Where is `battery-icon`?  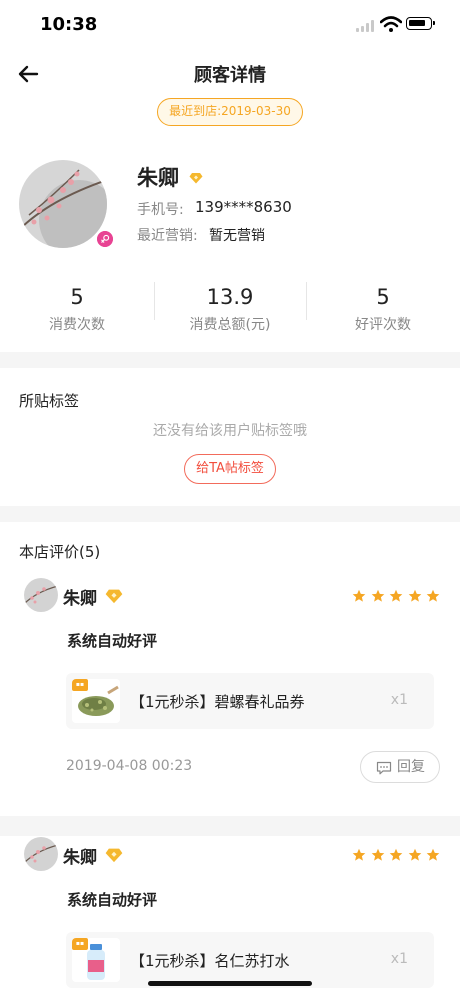 battery-icon is located at coordinates (420, 23).